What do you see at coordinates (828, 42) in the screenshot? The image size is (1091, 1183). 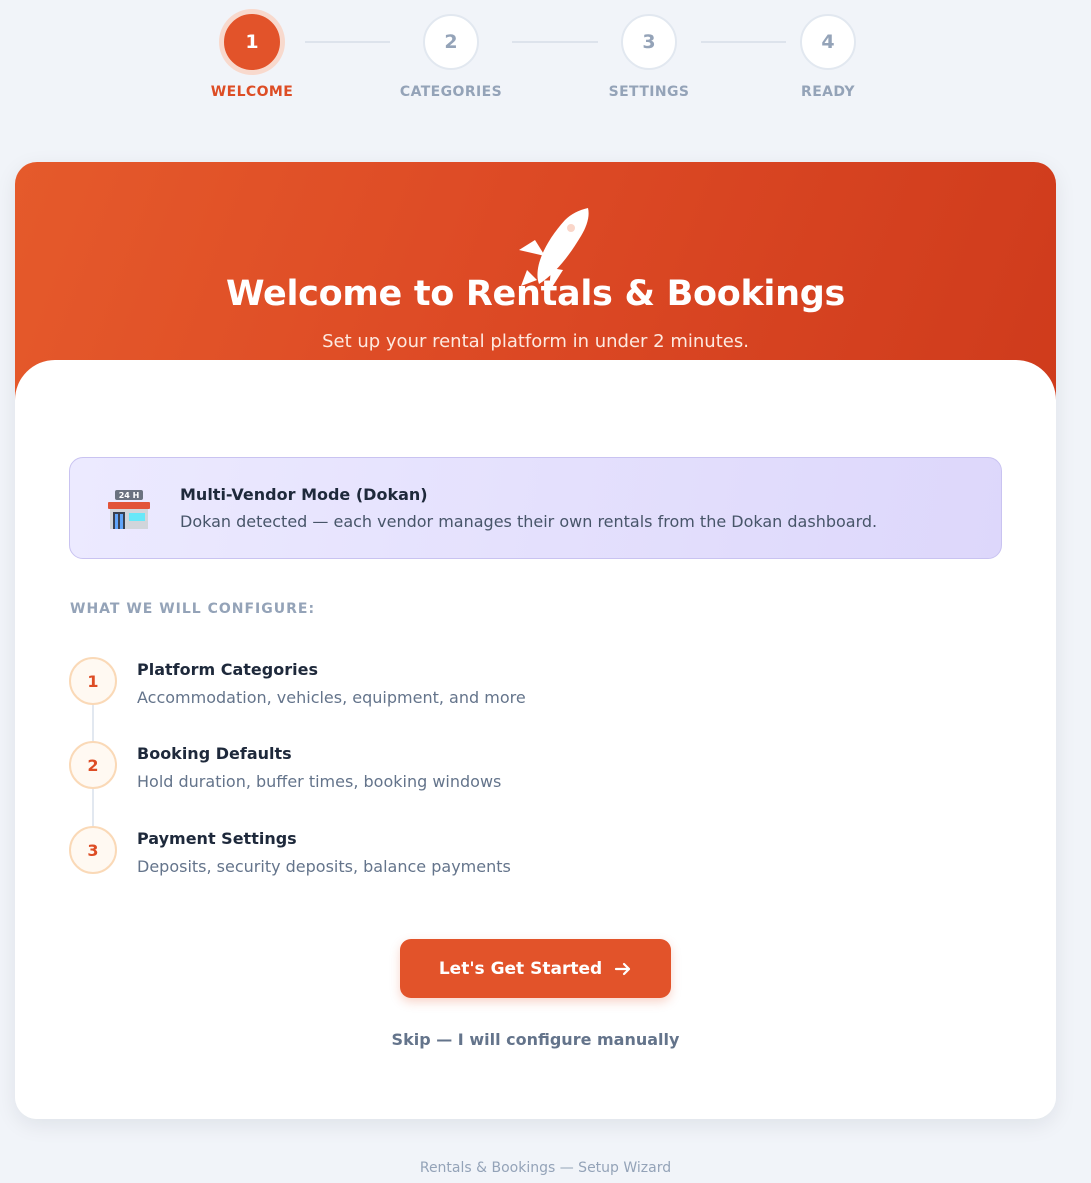 I see `step-number: 4` at bounding box center [828, 42].